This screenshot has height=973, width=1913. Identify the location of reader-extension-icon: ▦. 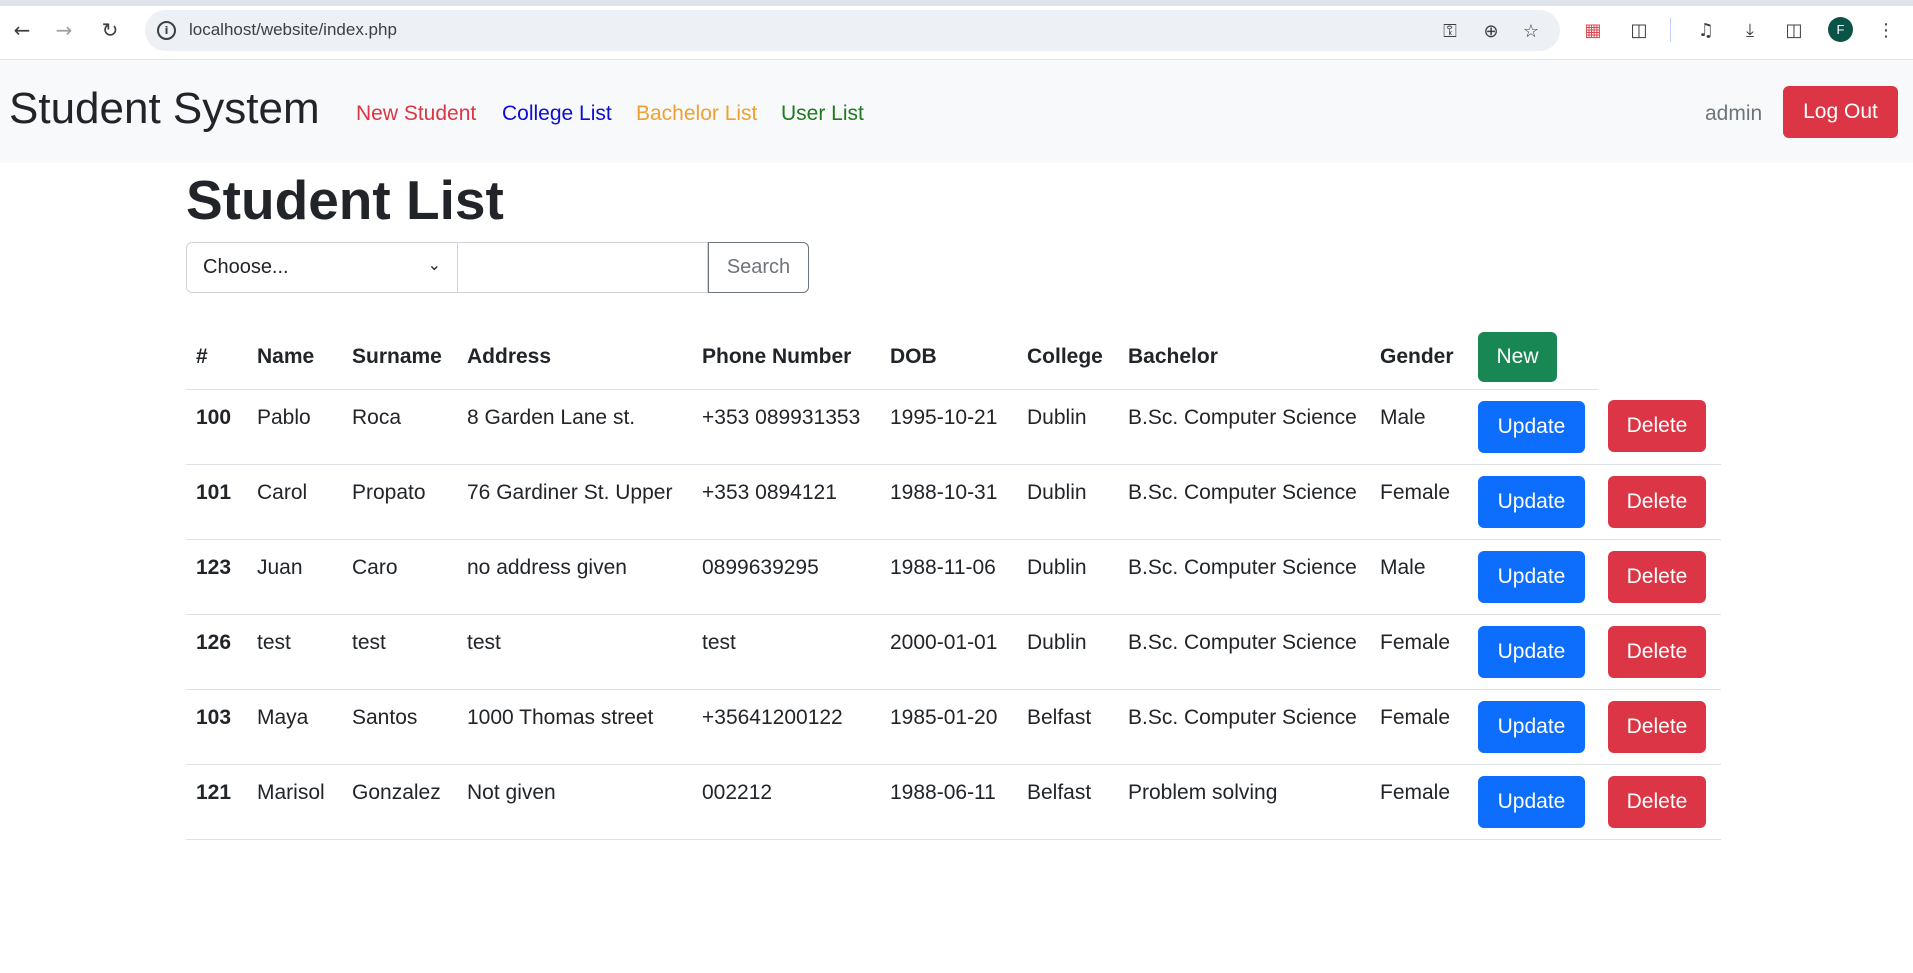
(1593, 30).